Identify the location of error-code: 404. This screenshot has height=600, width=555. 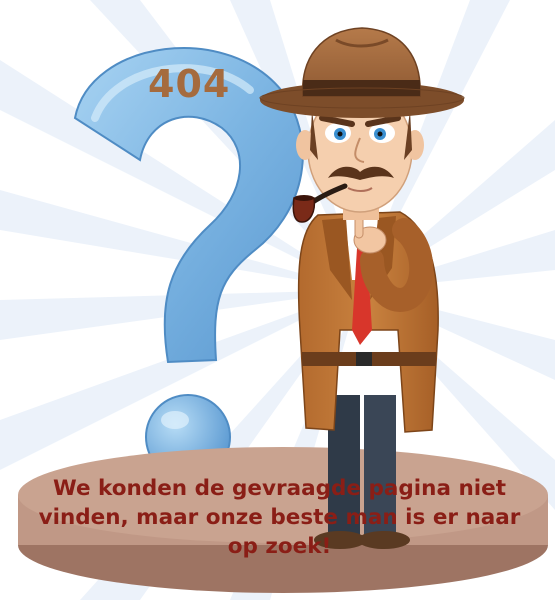
(189, 84).